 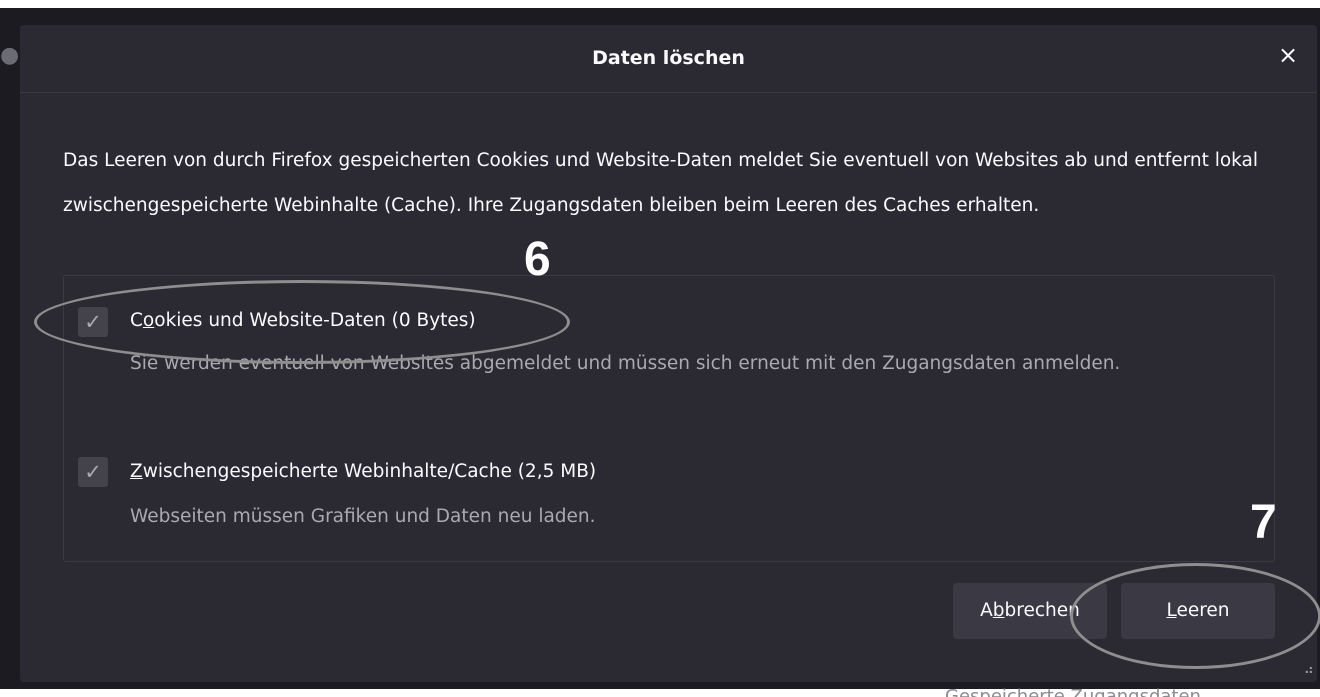 What do you see at coordinates (1263, 522) in the screenshot?
I see `annotation-step-7: 7` at bounding box center [1263, 522].